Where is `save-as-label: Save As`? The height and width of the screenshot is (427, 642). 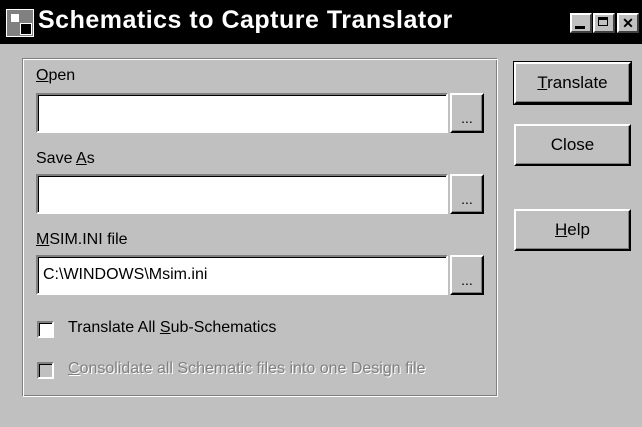 save-as-label: Save As is located at coordinates (65, 159).